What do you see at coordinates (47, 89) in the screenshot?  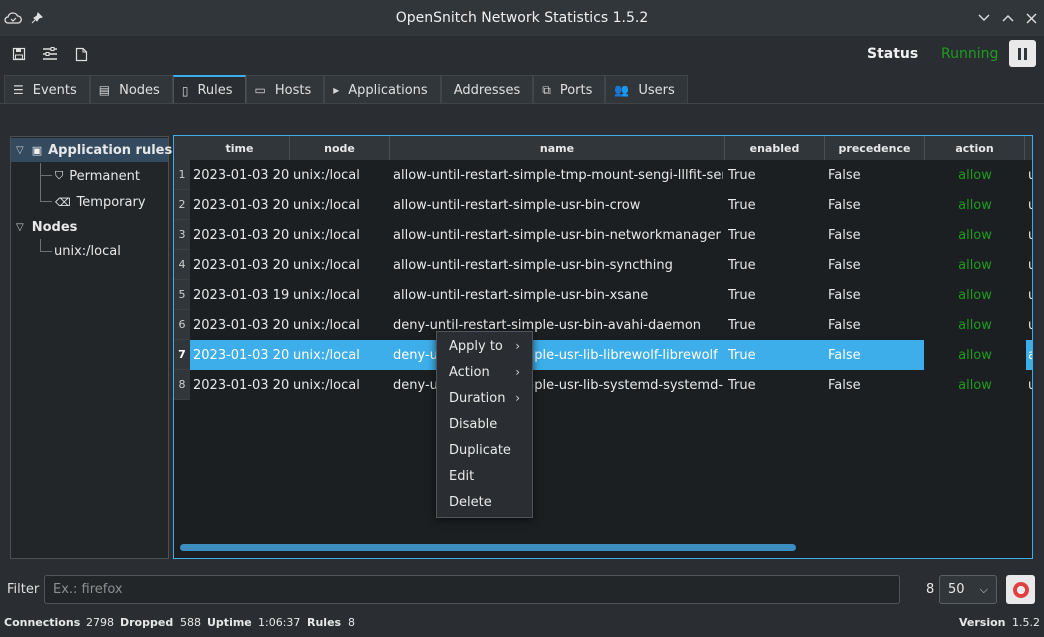 I see `tab-events: ☰ Events` at bounding box center [47, 89].